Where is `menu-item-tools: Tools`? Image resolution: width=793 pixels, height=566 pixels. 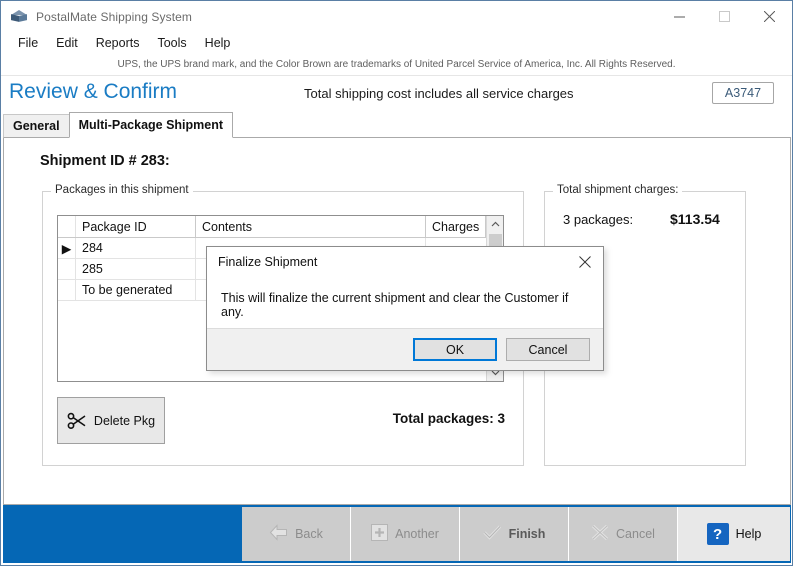 menu-item-tools: Tools is located at coordinates (171, 43).